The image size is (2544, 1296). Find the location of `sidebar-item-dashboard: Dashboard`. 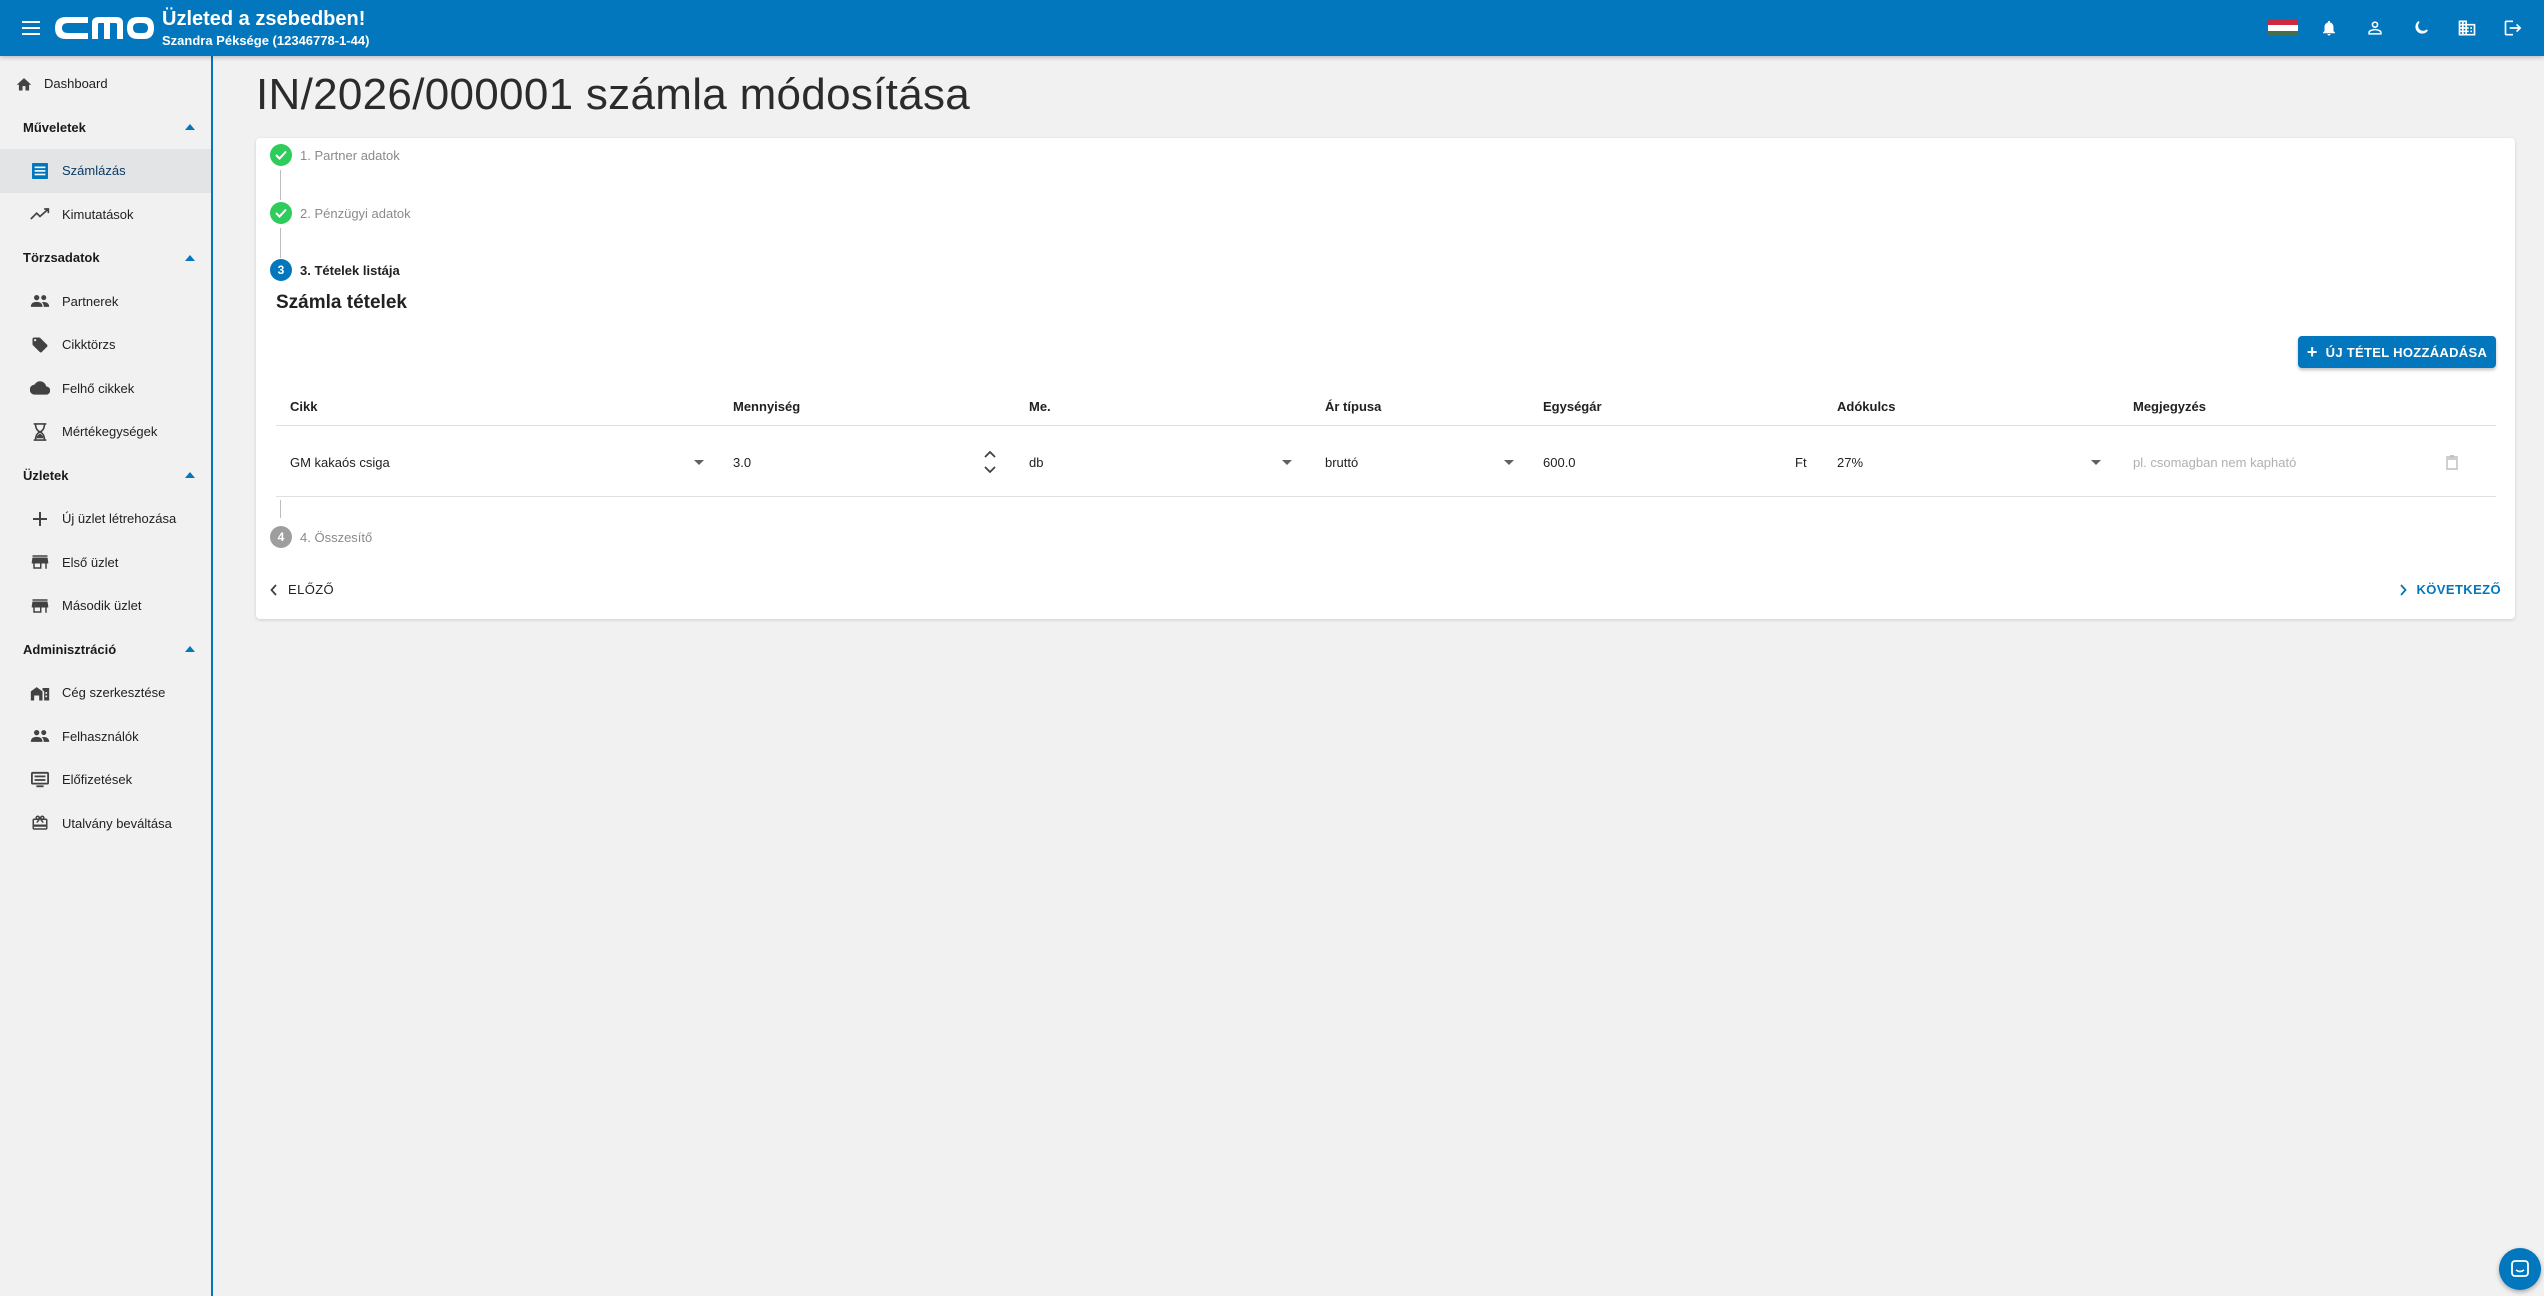

sidebar-item-dashboard: Dashboard is located at coordinates (105, 84).